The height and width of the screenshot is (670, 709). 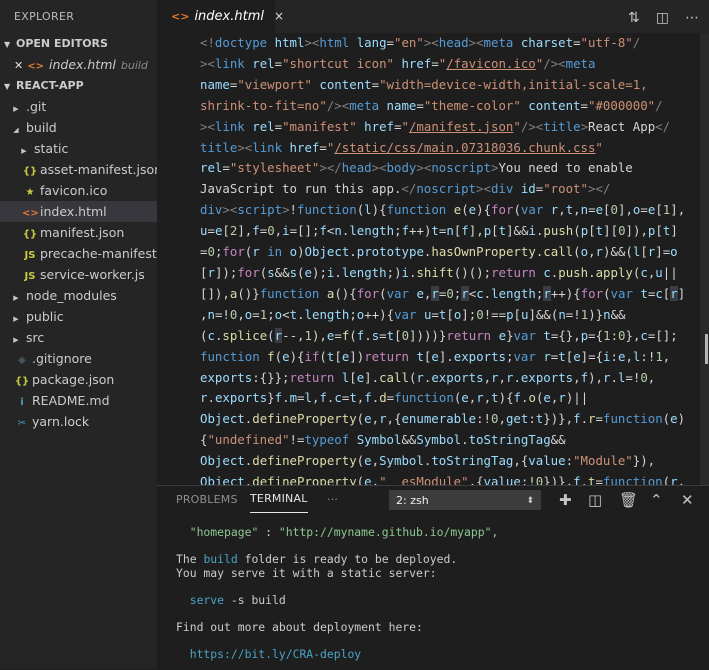 I want to click on tree-item-label: static, so click(x=51, y=148).